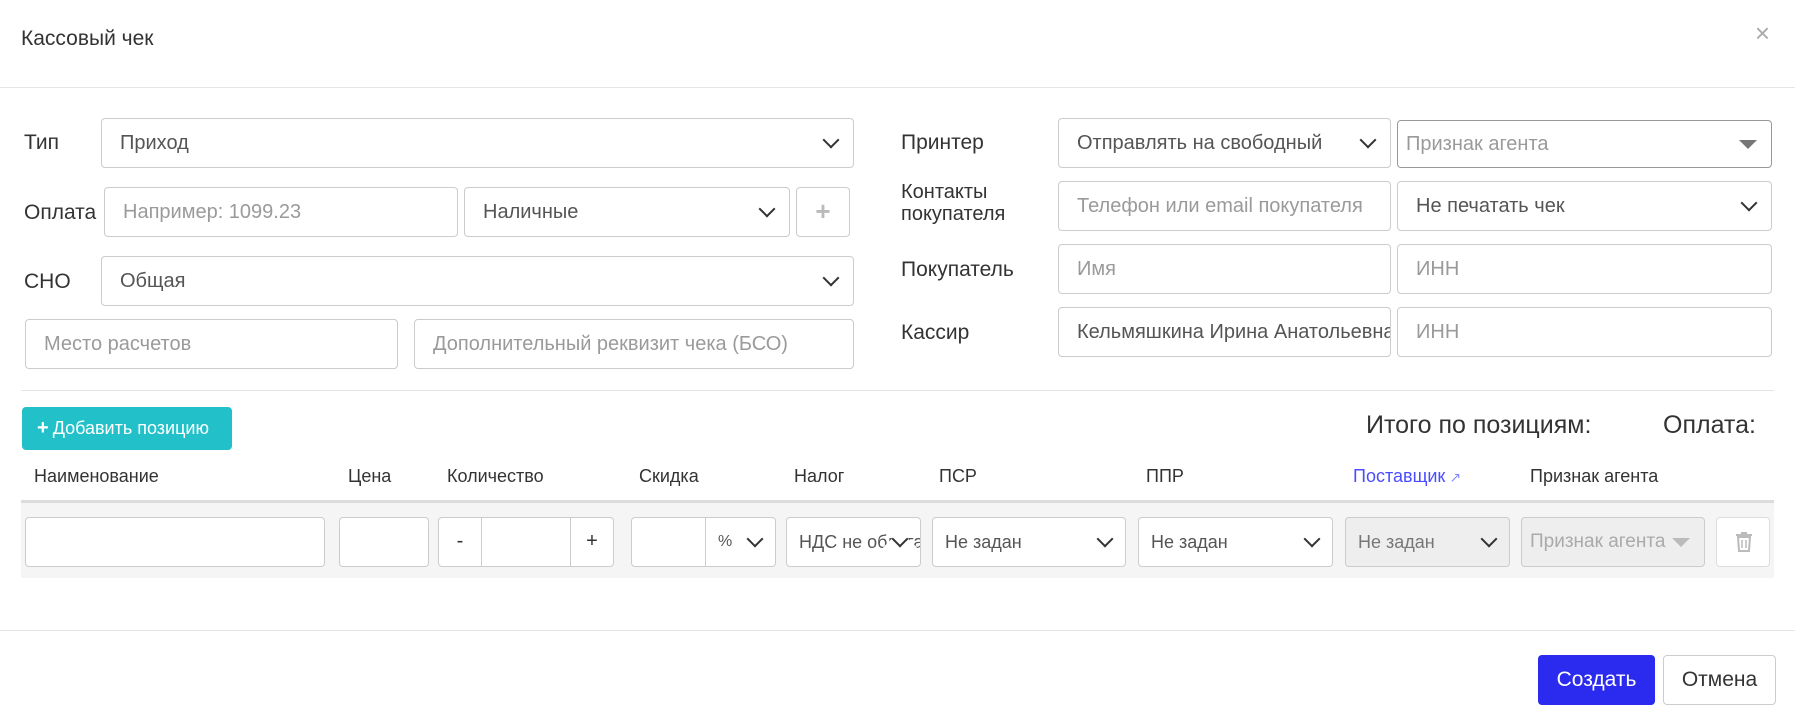 This screenshot has height=726, width=1795. What do you see at coordinates (740, 542) in the screenshot?
I see `discount-unit-select: %` at bounding box center [740, 542].